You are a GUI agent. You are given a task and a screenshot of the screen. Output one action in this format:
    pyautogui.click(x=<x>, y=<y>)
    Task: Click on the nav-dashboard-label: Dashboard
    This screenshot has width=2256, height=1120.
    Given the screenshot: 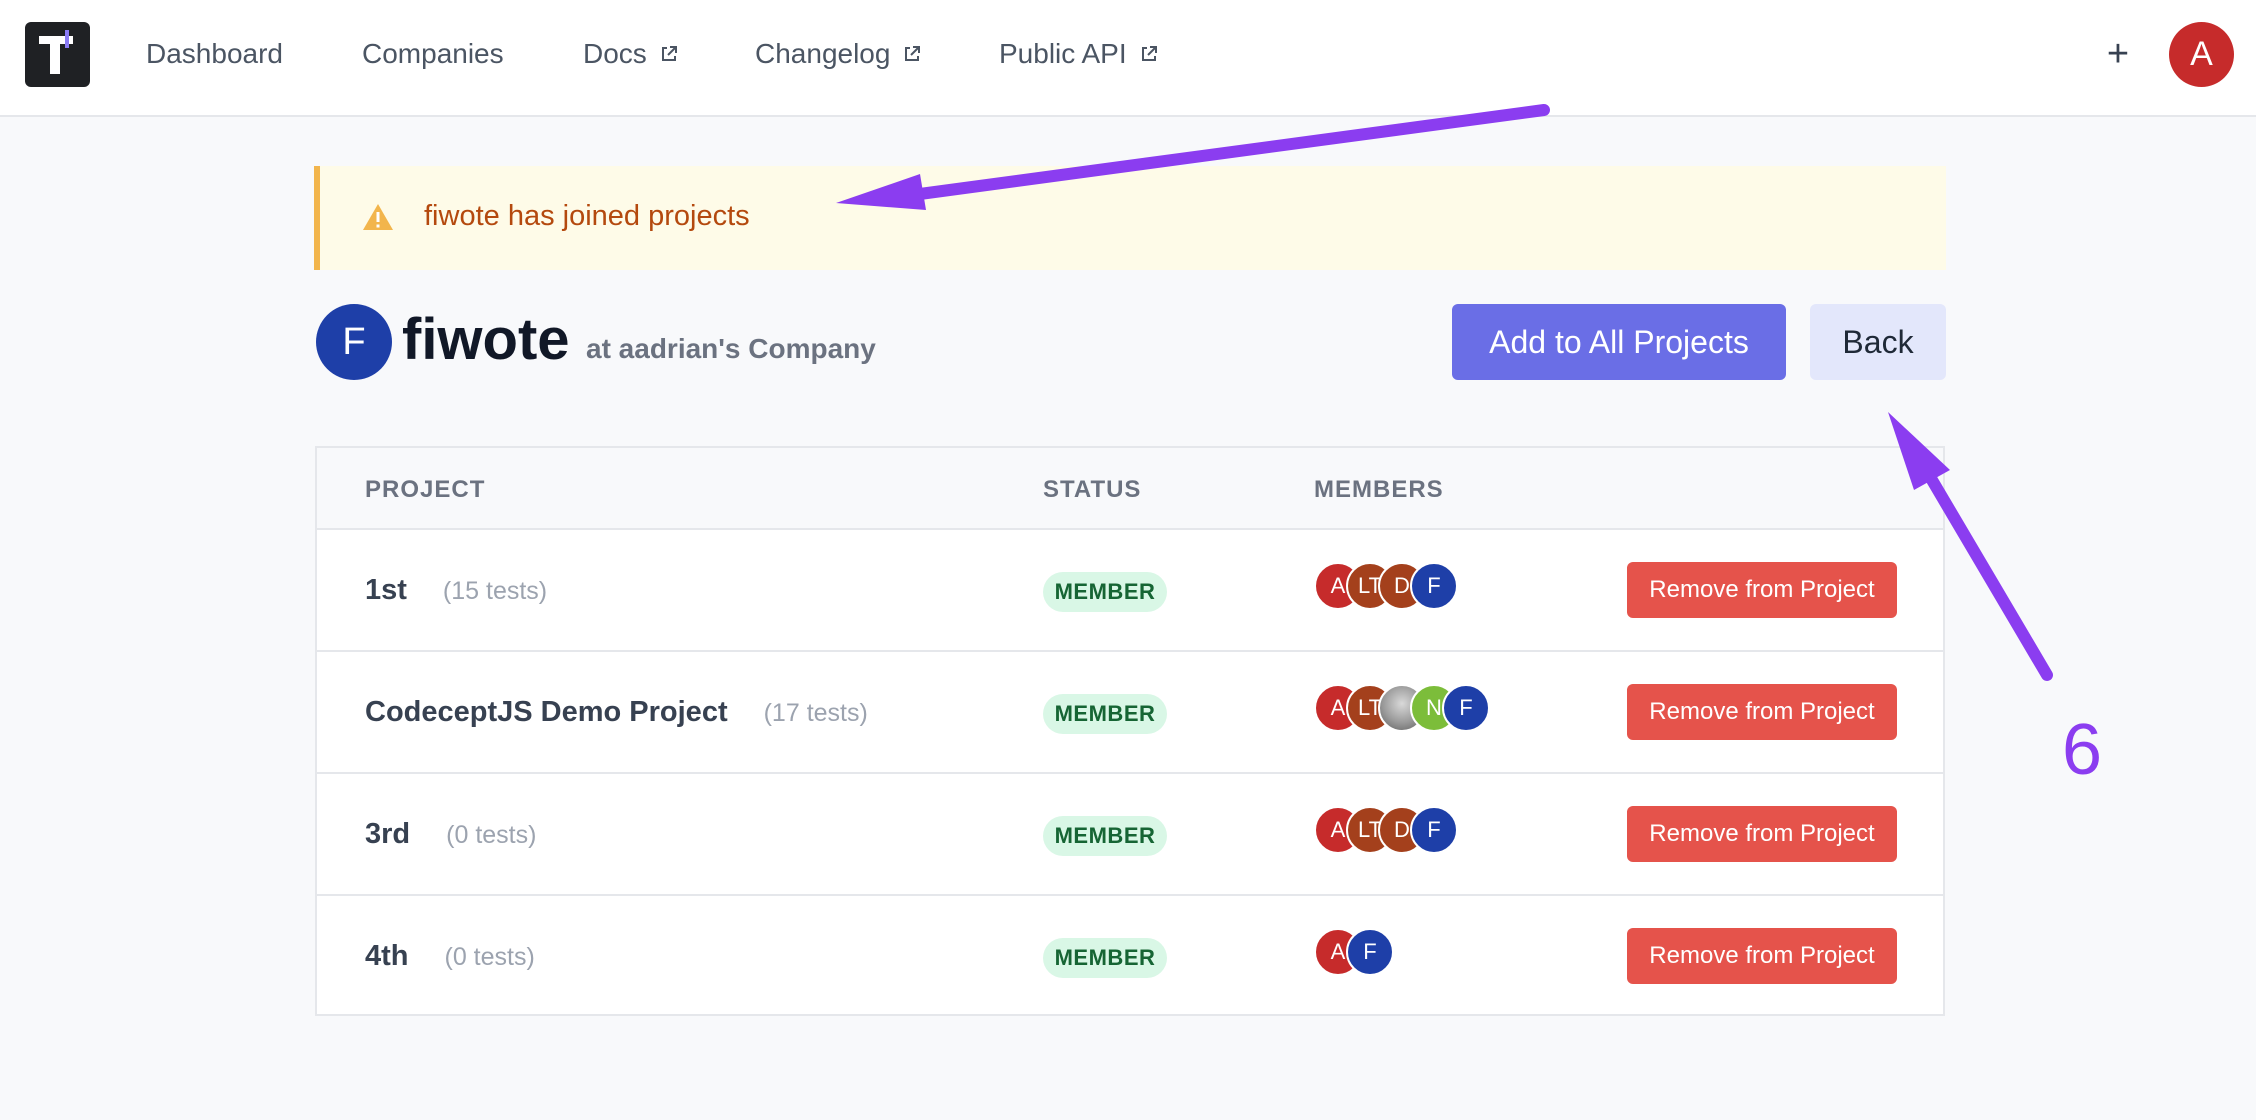 What is the action you would take?
    pyautogui.click(x=214, y=53)
    